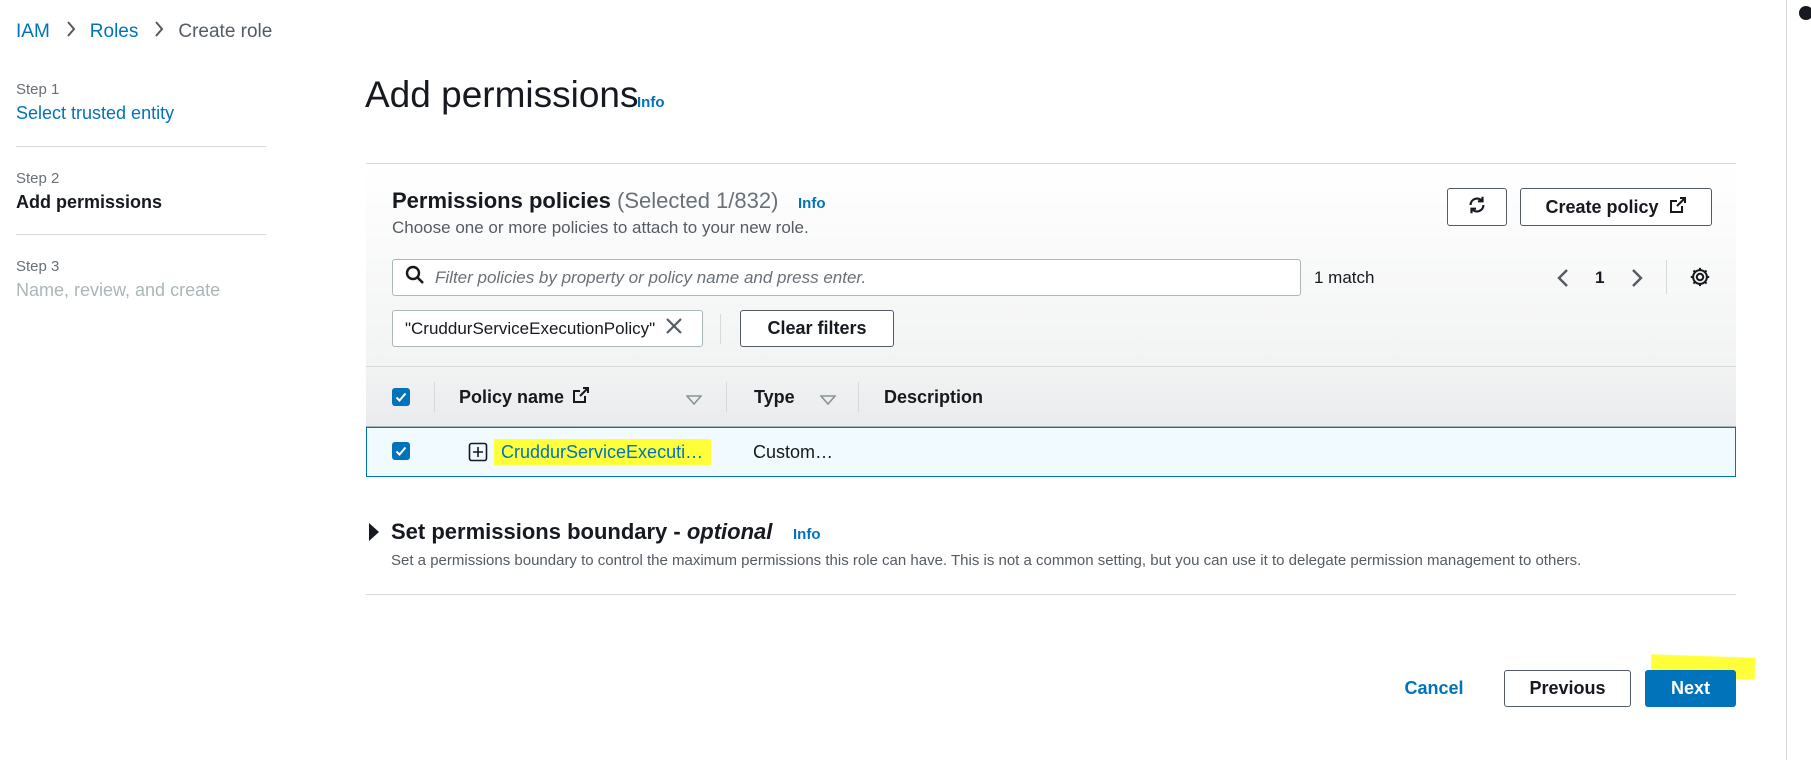 The width and height of the screenshot is (1811, 760). What do you see at coordinates (1602, 206) in the screenshot?
I see `create-policy-label: Create policy` at bounding box center [1602, 206].